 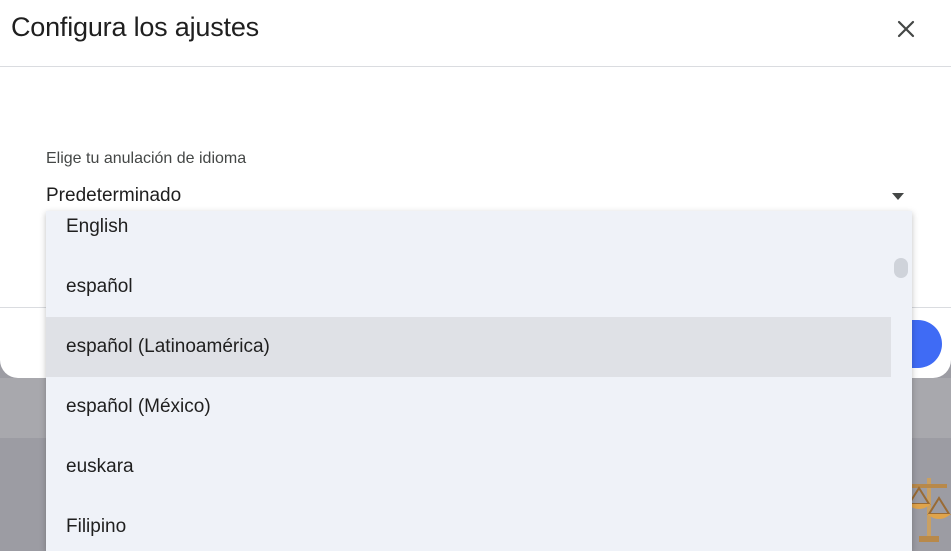 What do you see at coordinates (138, 406) in the screenshot?
I see `option-label: español (México)` at bounding box center [138, 406].